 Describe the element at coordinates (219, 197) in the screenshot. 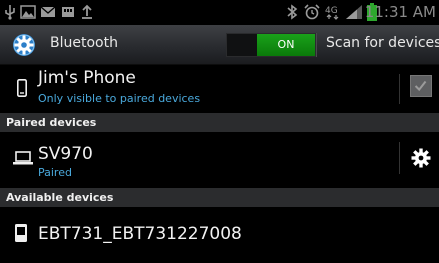

I see `section-header-available: Available devices` at that location.